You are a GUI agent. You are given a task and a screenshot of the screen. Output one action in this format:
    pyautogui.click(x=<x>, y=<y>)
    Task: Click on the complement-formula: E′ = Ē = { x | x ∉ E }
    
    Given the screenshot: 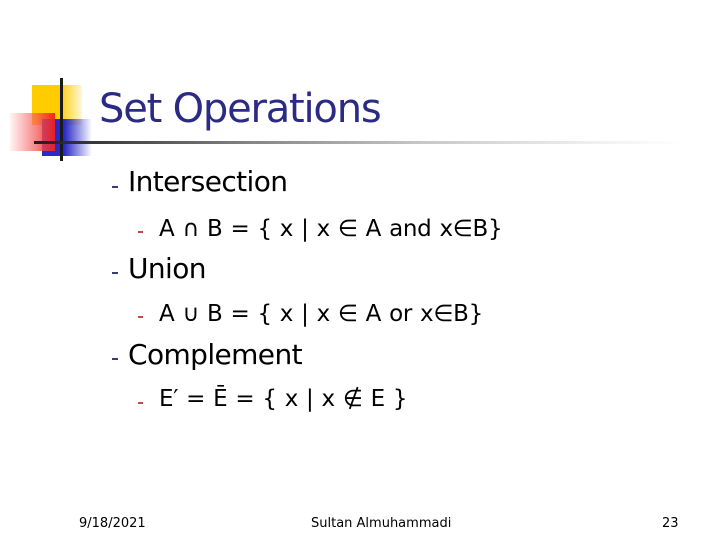 What is the action you would take?
    pyautogui.click(x=283, y=399)
    